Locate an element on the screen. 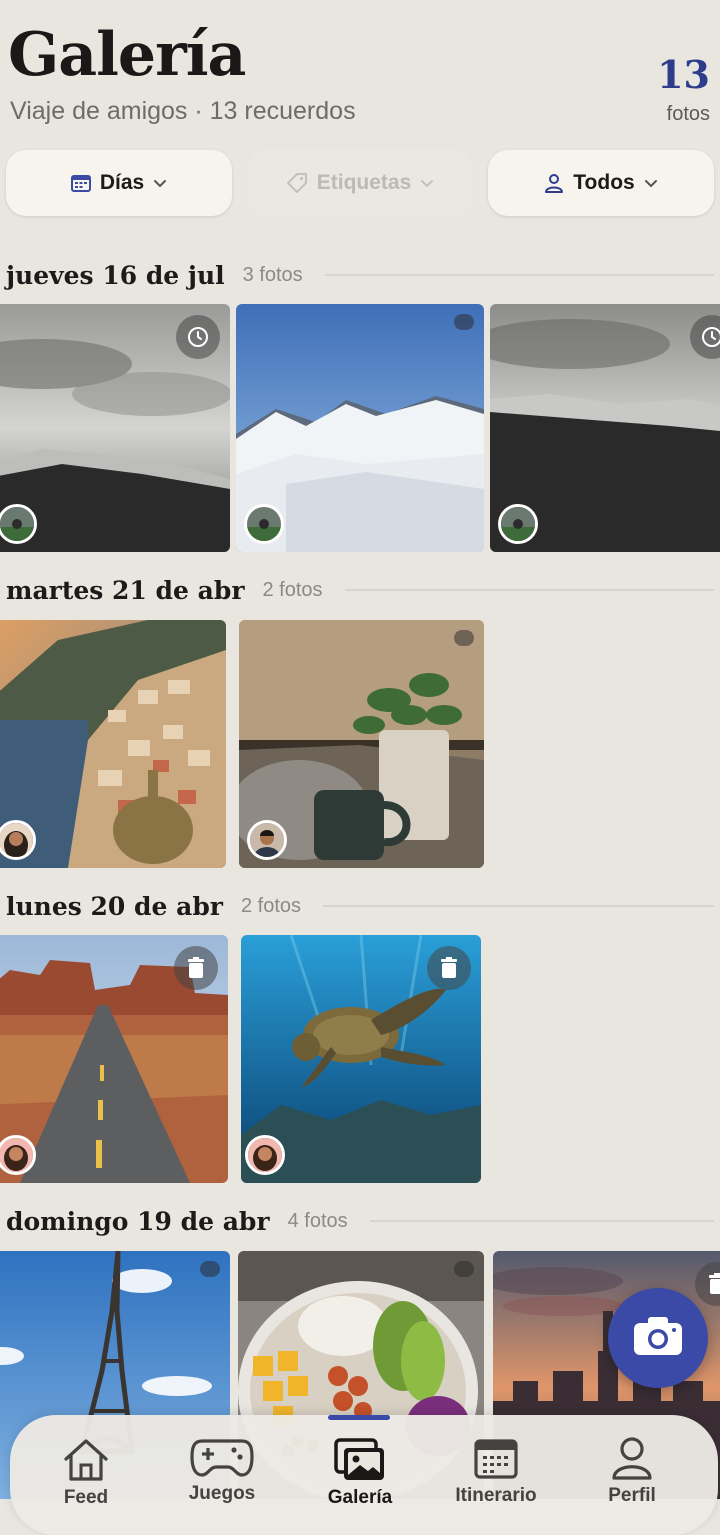 Image resolution: width=720 pixels, height=1535 pixels. day-section-header: martes 21 de abr 2 fotos is located at coordinates (360, 590).